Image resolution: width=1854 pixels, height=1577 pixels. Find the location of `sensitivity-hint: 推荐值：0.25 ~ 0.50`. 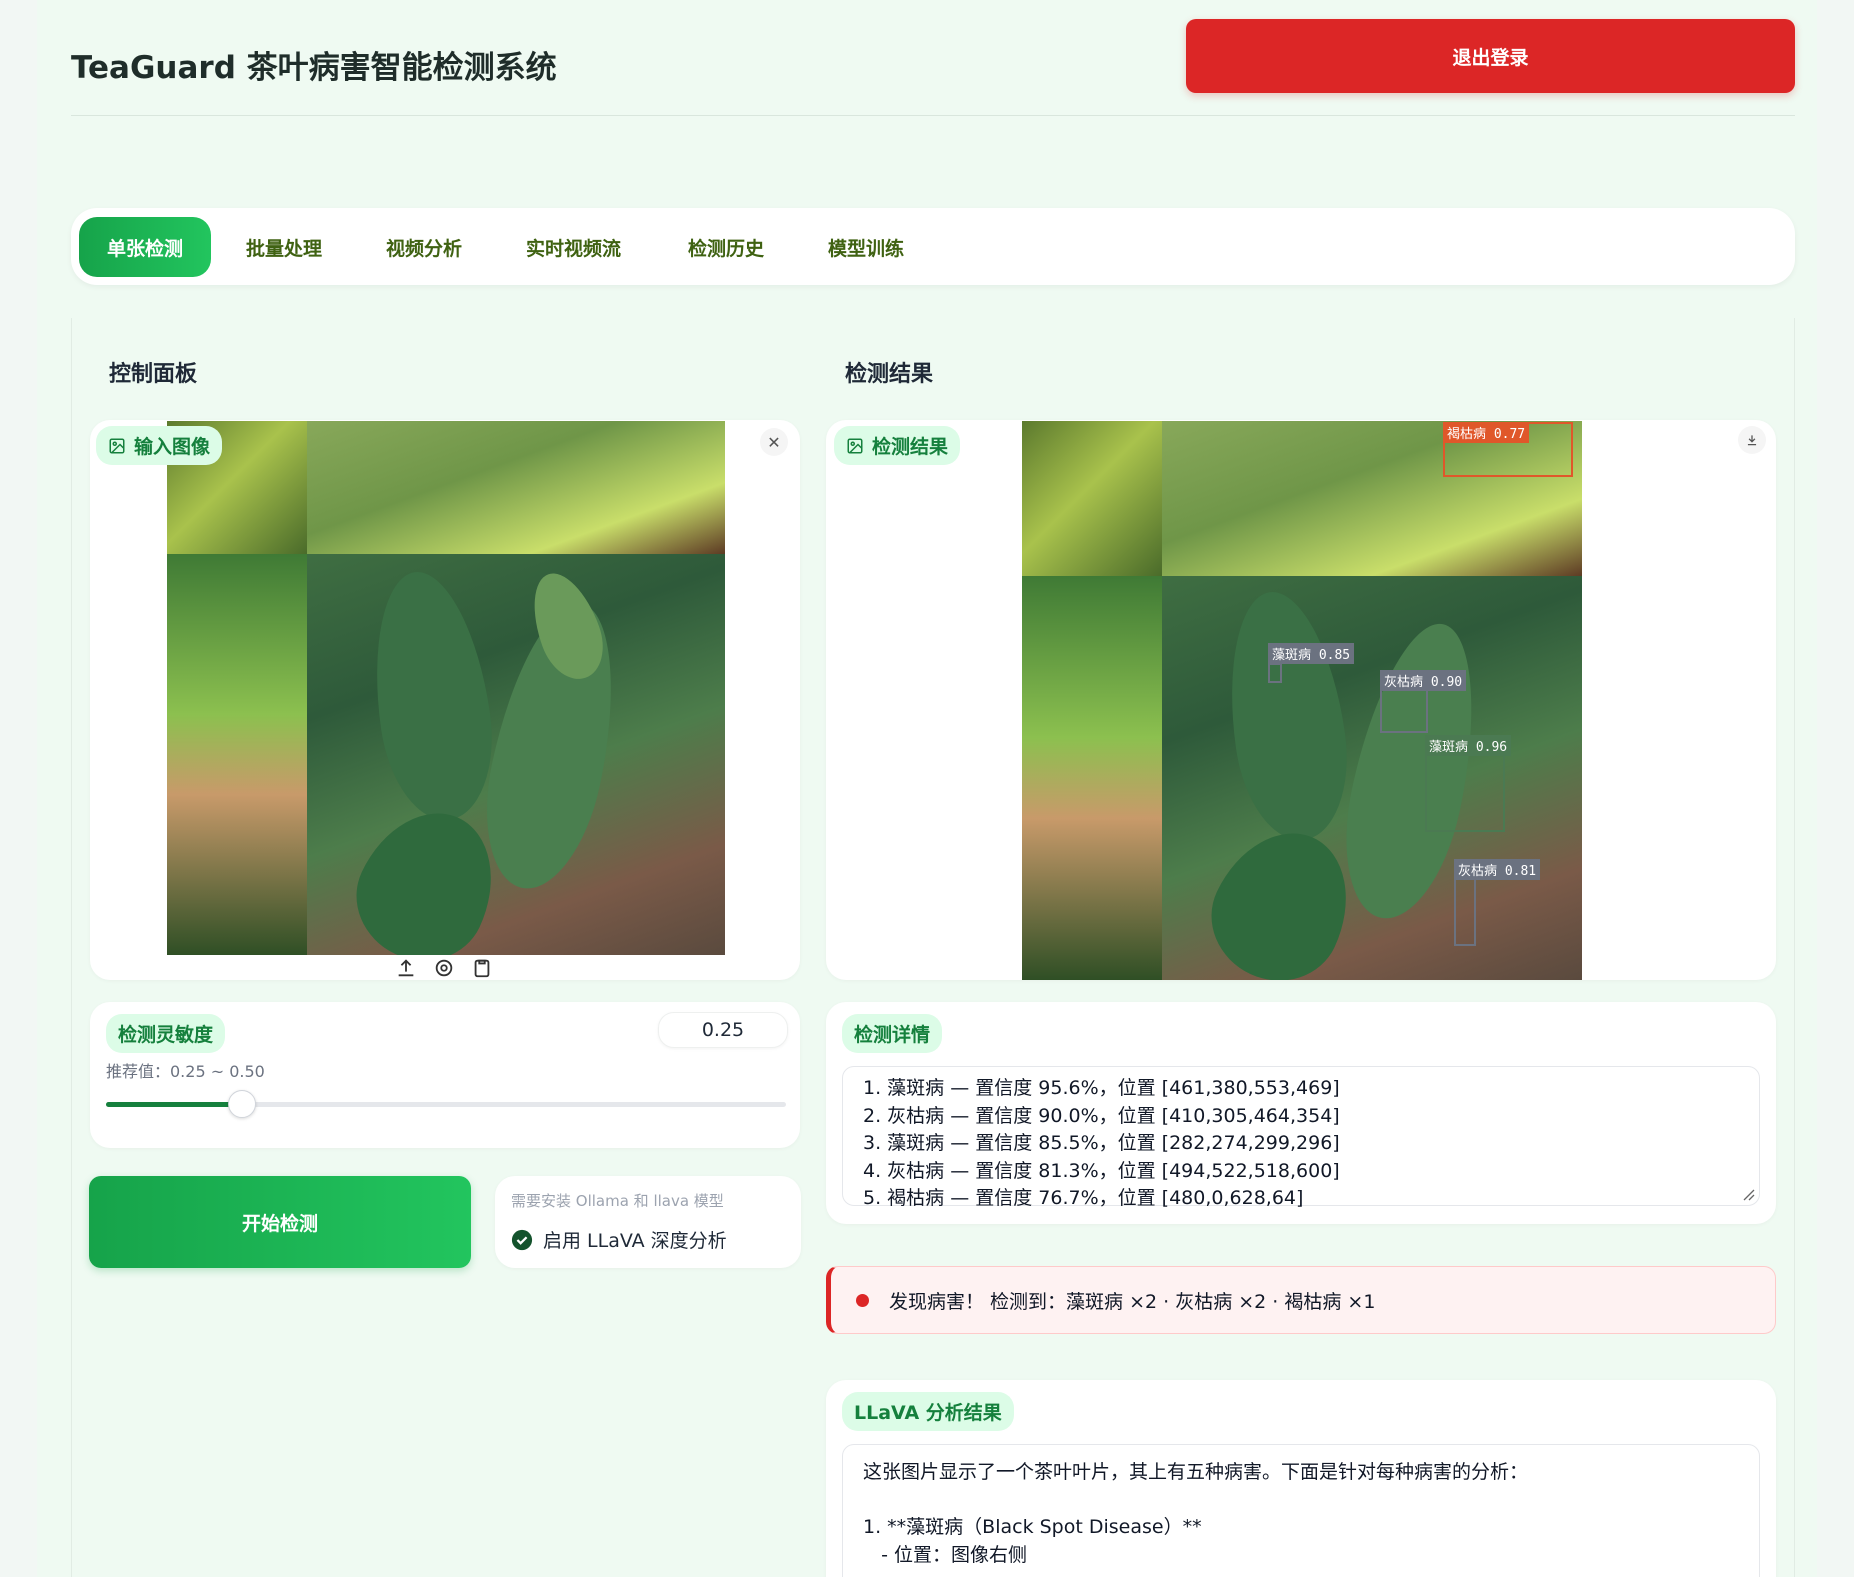

sensitivity-hint: 推荐值：0.25 ~ 0.50 is located at coordinates (185, 1071).